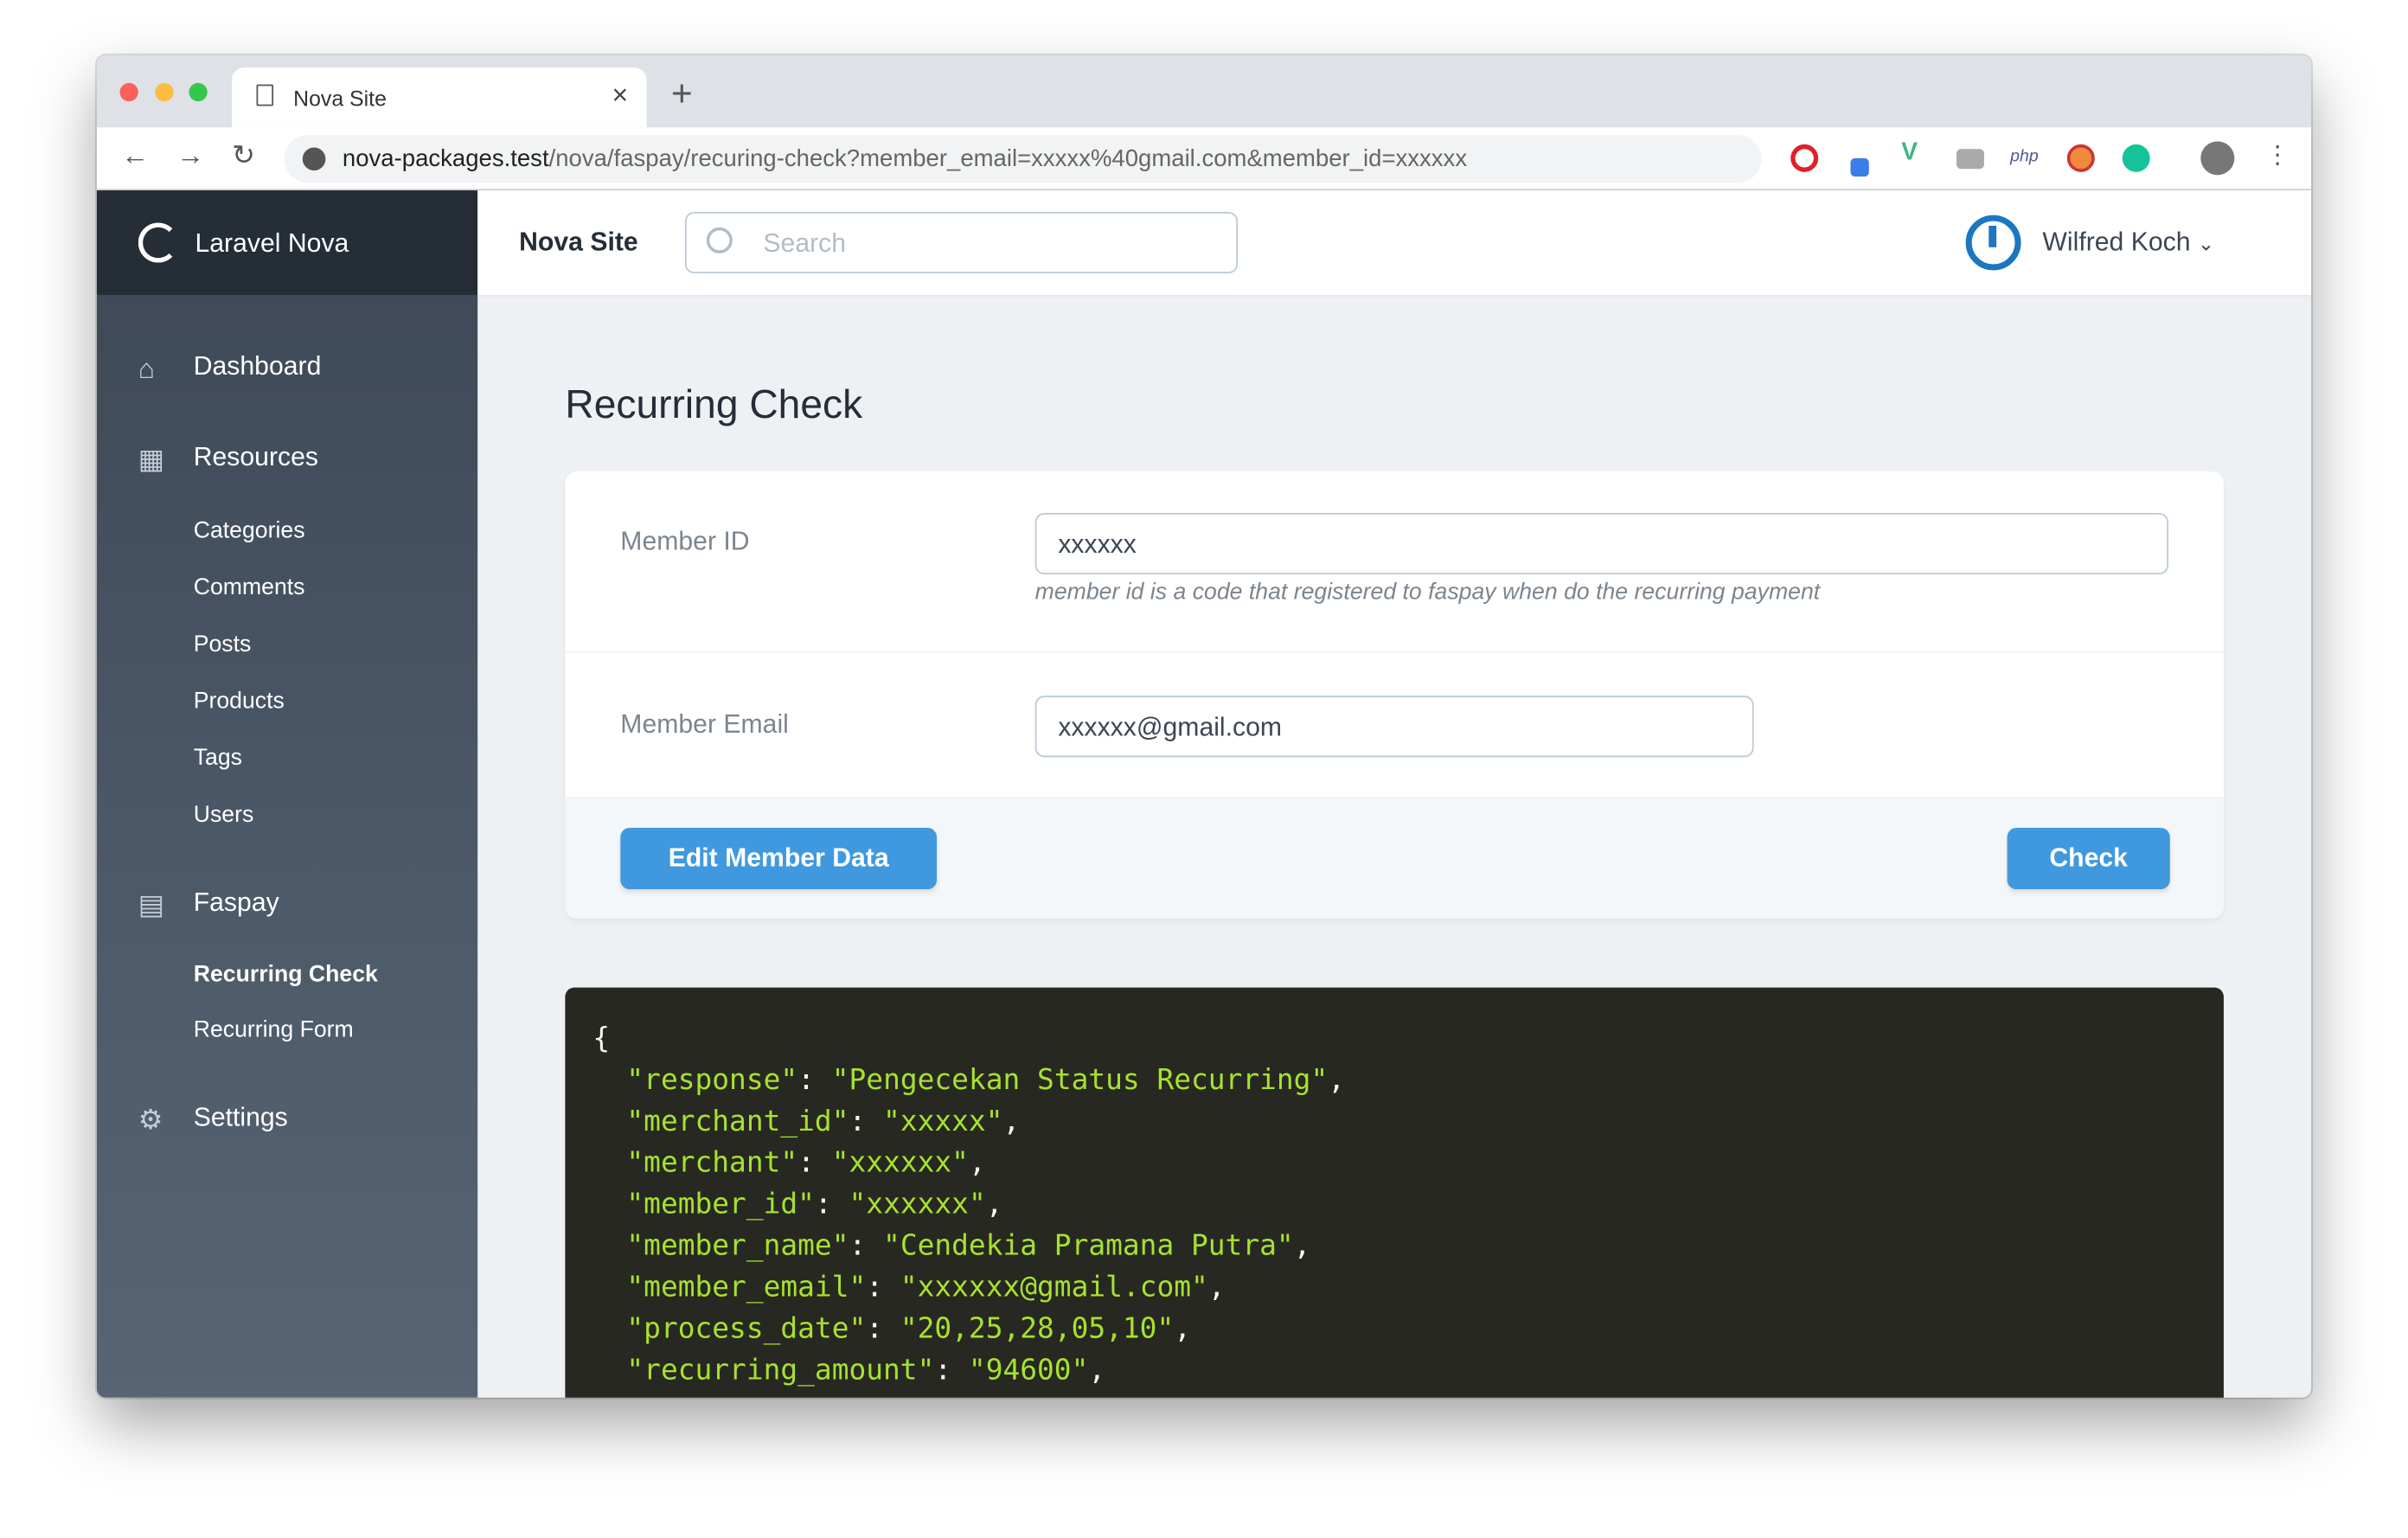  What do you see at coordinates (340, 99) in the screenshot?
I see `tab-title: Nova Site` at bounding box center [340, 99].